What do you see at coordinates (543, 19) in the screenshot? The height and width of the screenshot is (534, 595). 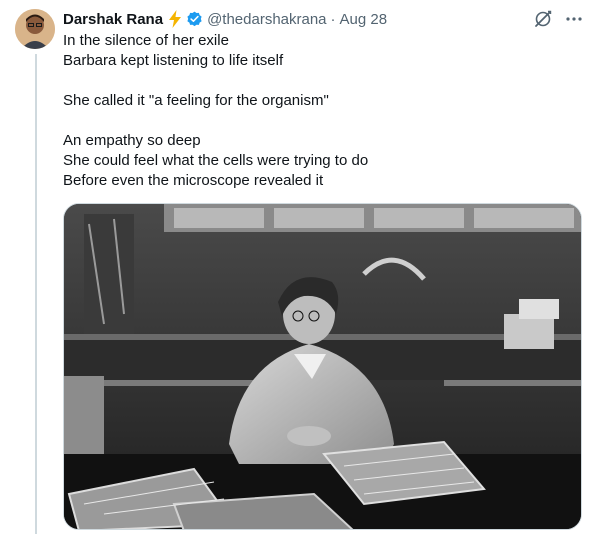 I see `grok-icon` at bounding box center [543, 19].